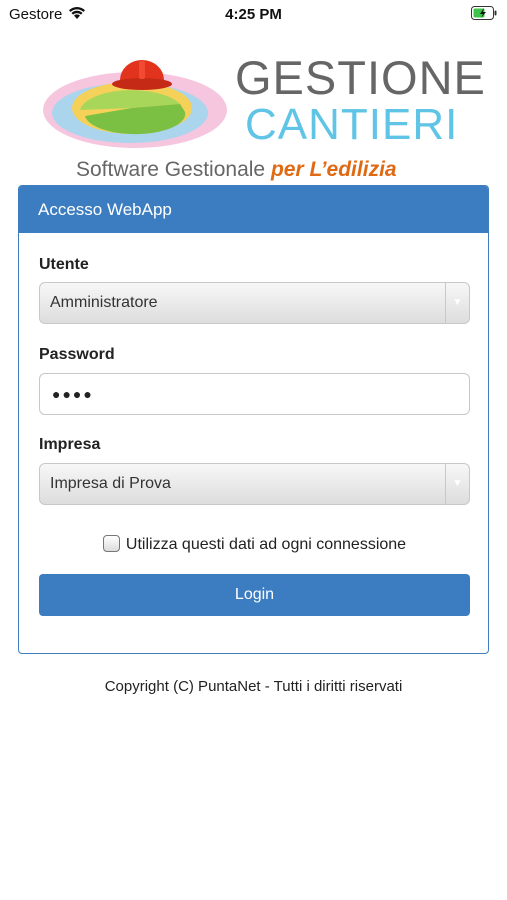 This screenshot has height=900, width=507. I want to click on helmet-logo-icon, so click(135, 104).